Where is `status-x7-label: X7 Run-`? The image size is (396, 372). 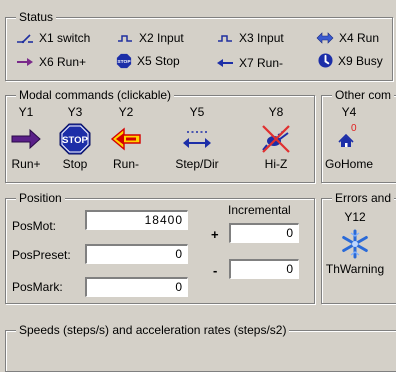 status-x7-label: X7 Run- is located at coordinates (261, 63).